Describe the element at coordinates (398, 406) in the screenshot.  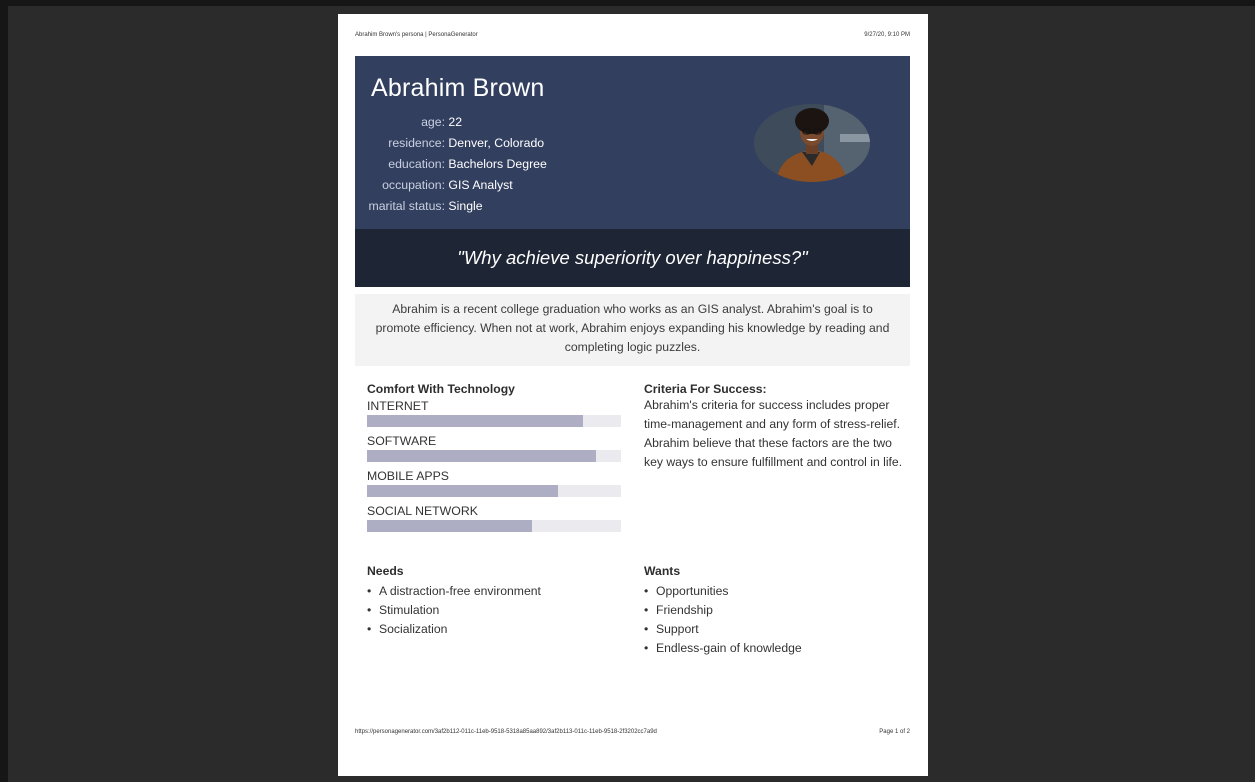
I see `tech-label: INTERNET` at that location.